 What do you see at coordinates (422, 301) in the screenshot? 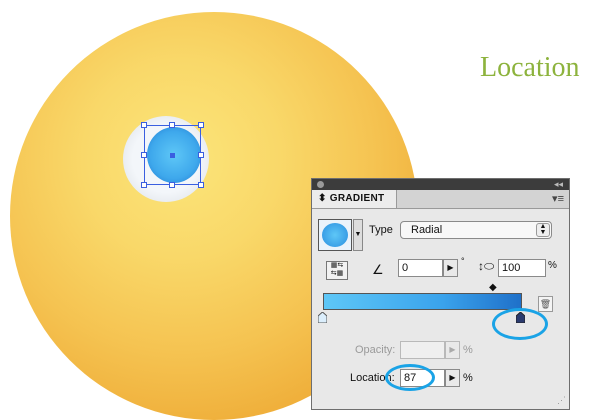
I see `gradient-slider-bar` at bounding box center [422, 301].